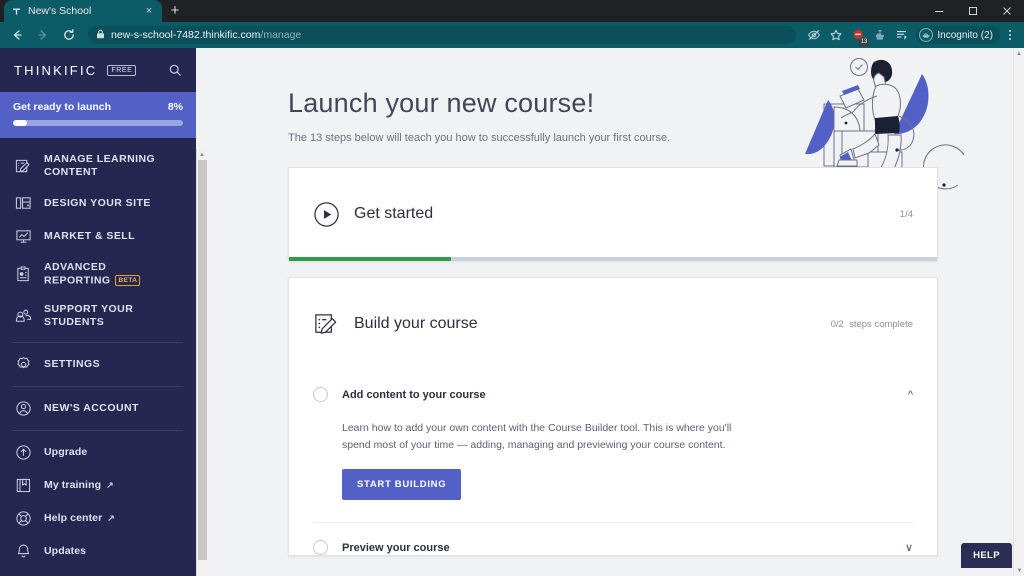  What do you see at coordinates (89, 316) in the screenshot?
I see `sidebar-item-label: SUPPORT YOUR STUDENTS` at bounding box center [89, 316].